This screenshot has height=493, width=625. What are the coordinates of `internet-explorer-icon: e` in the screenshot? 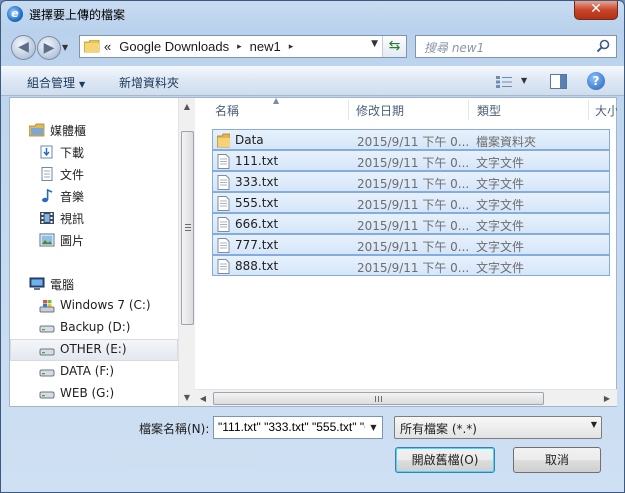 It's located at (15, 14).